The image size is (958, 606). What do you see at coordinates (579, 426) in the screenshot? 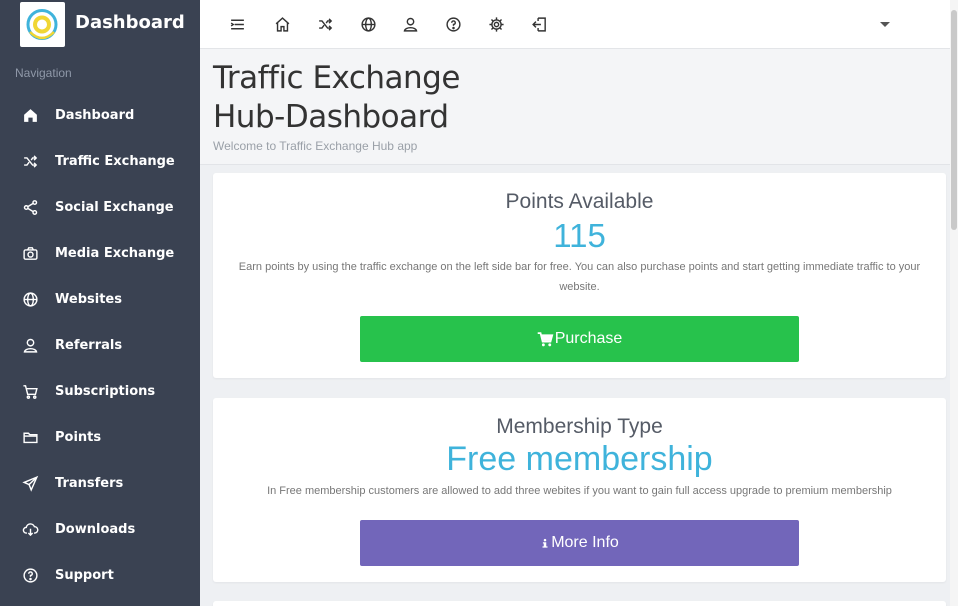
I see `membership-card-title: Membership Type` at bounding box center [579, 426].